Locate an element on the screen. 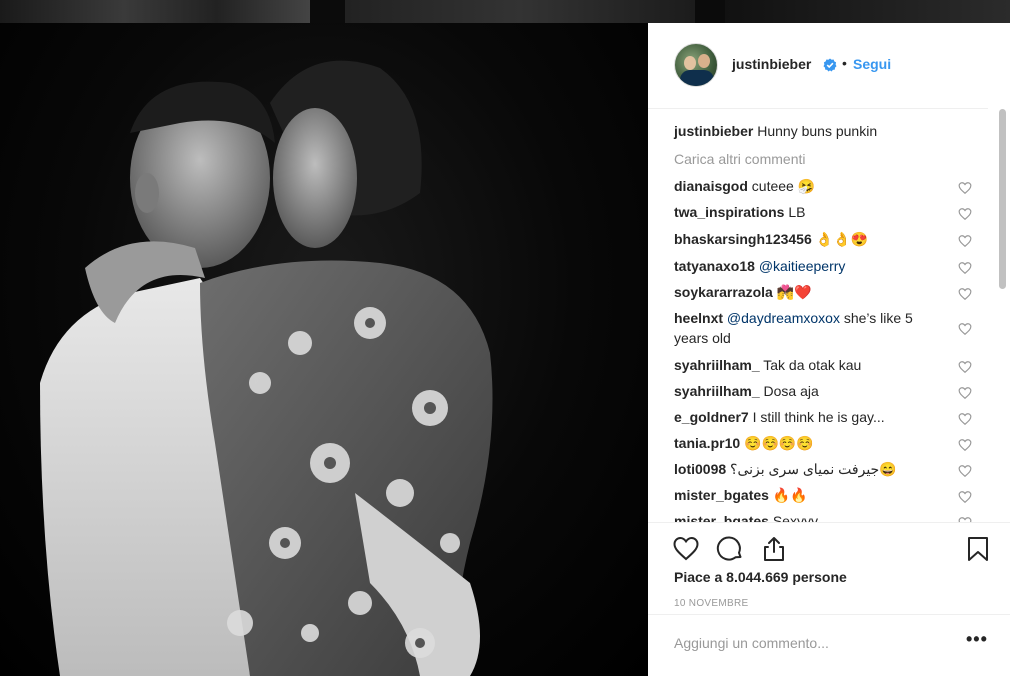  comment-item: dianaisgod cuteee 🤧 is located at coordinates (819, 186).